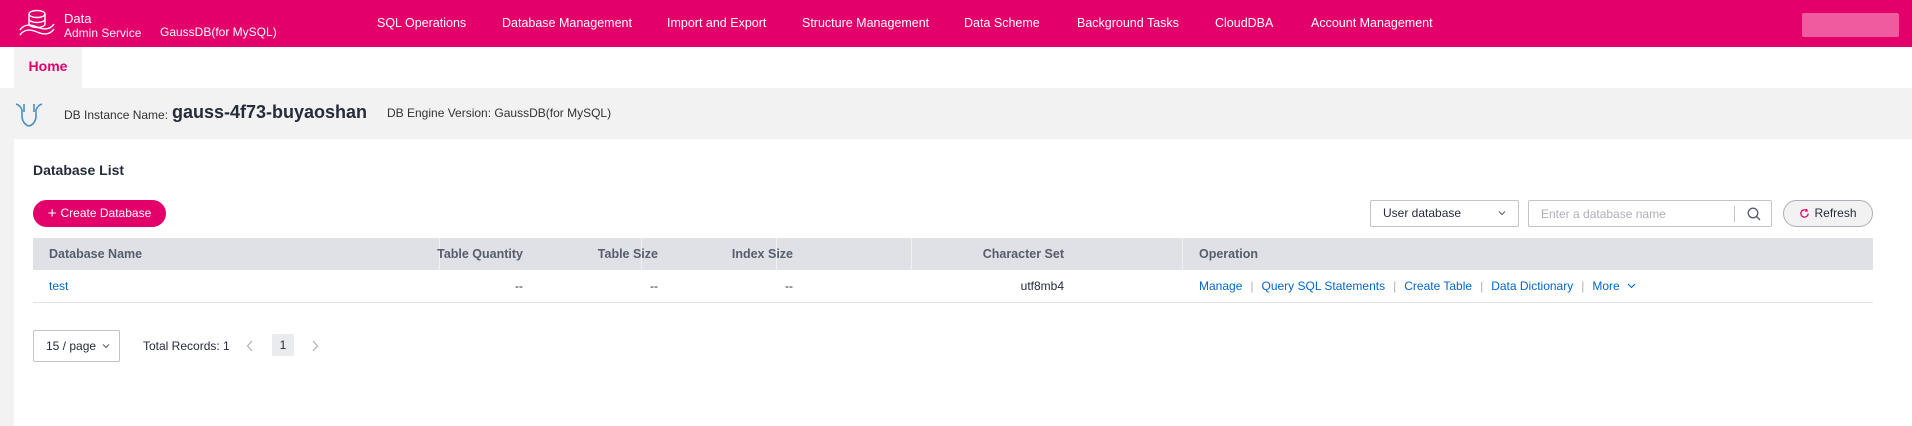 The image size is (1912, 426). What do you see at coordinates (654, 286) in the screenshot?
I see `table-size-cell: --` at bounding box center [654, 286].